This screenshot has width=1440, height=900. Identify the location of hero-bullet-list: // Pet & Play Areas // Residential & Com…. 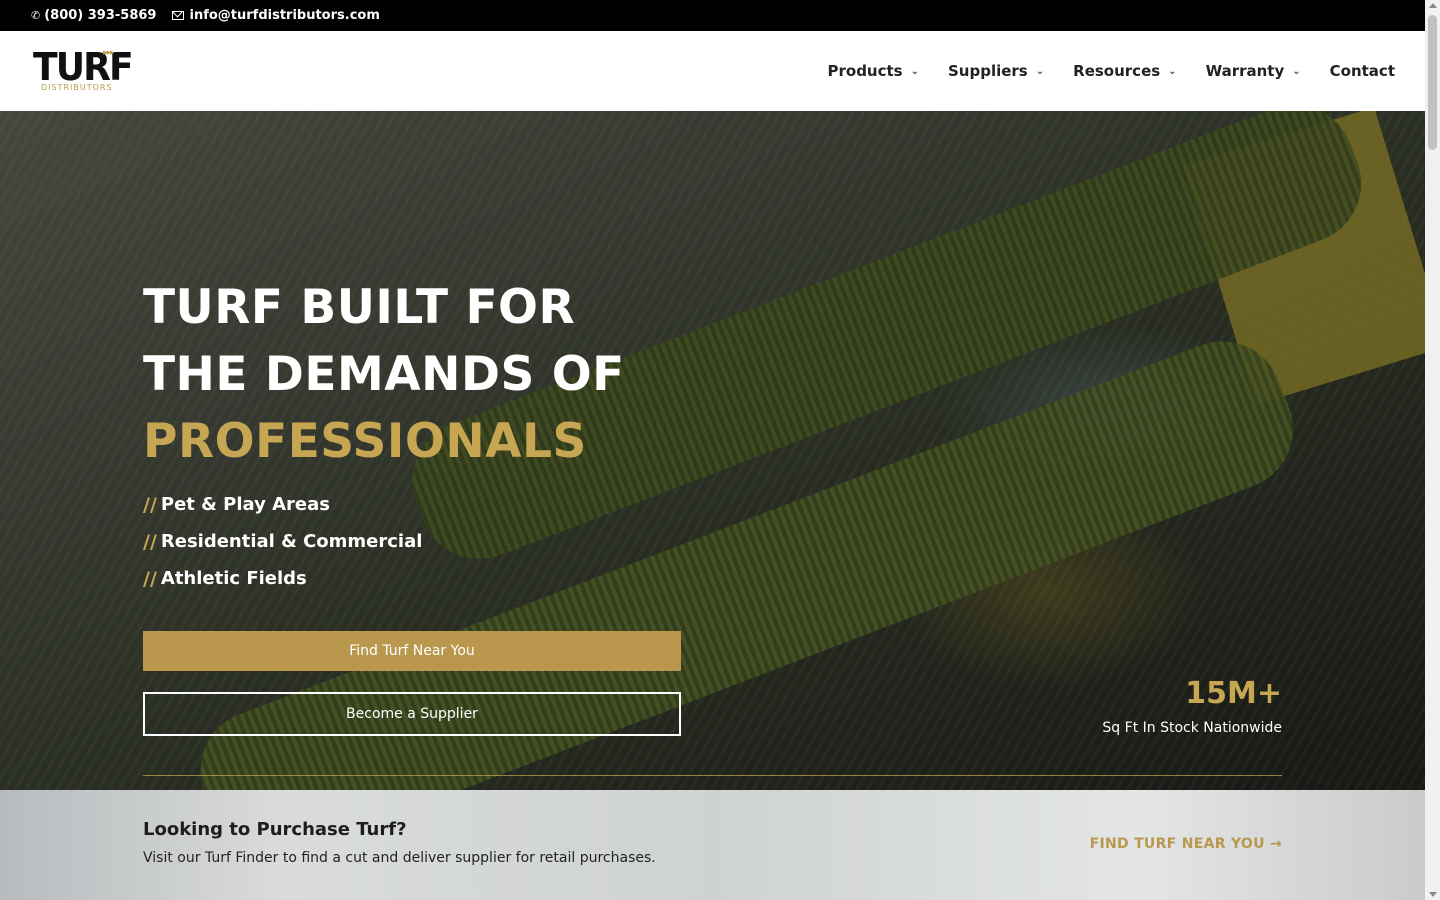
(282, 541).